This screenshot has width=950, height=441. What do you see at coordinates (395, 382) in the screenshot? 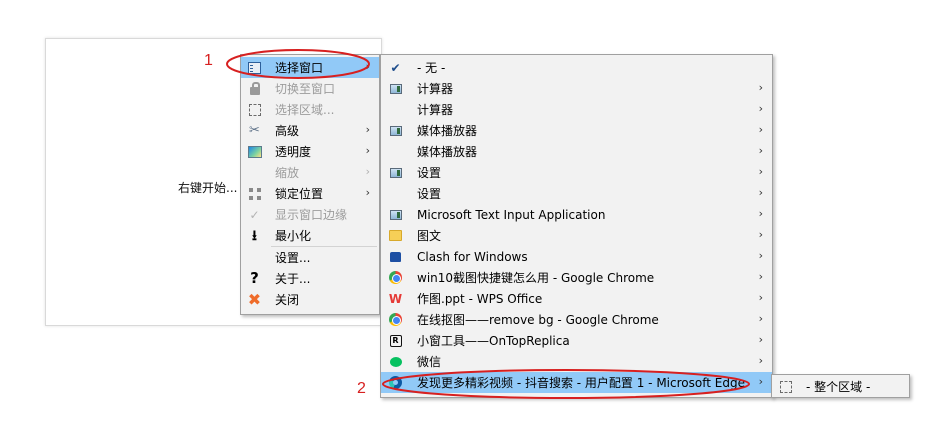
I see `edge-icon` at bounding box center [395, 382].